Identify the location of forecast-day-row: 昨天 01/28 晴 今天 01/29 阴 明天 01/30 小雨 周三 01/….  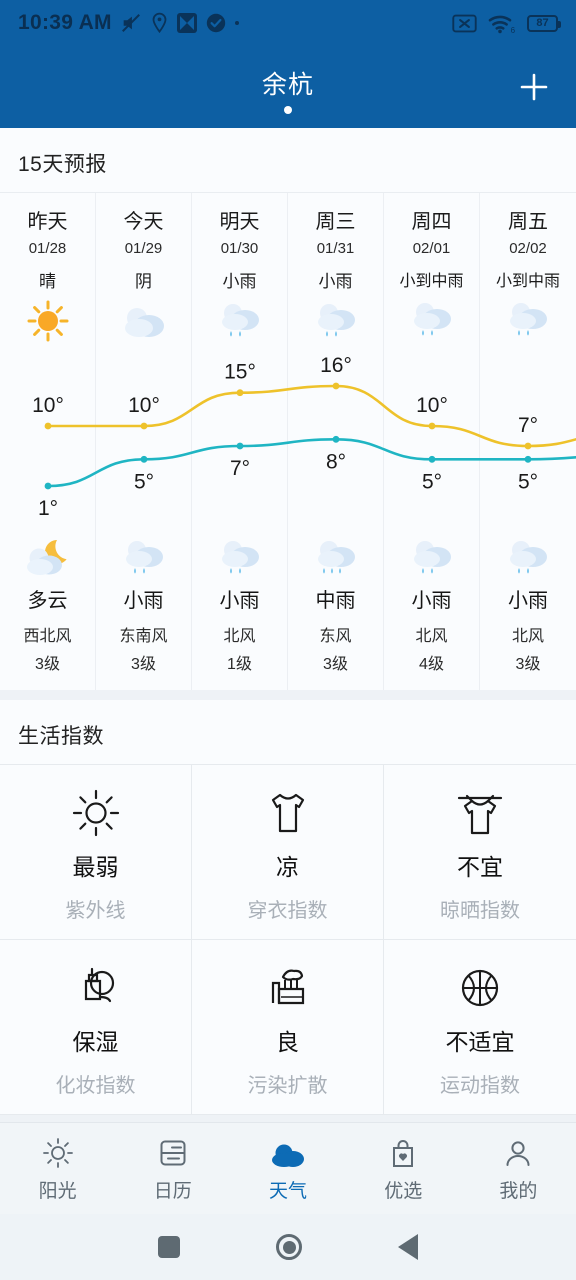
(288, 268).